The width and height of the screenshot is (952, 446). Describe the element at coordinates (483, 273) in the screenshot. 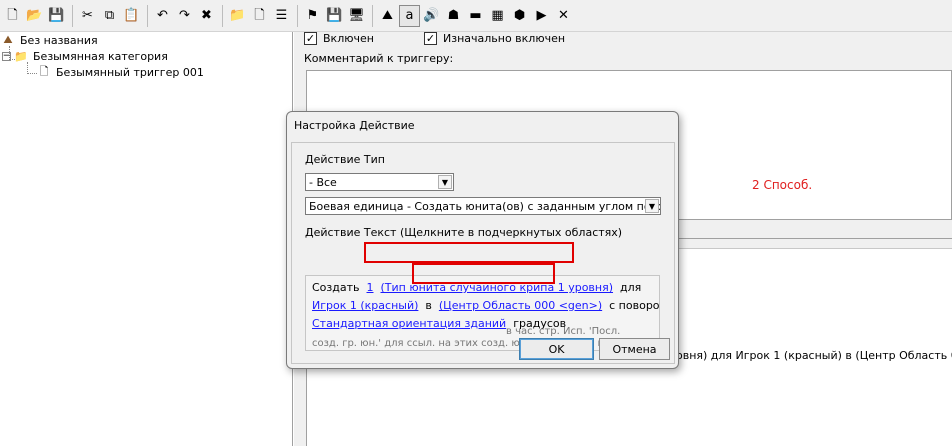

I see `highlight-box-region` at that location.